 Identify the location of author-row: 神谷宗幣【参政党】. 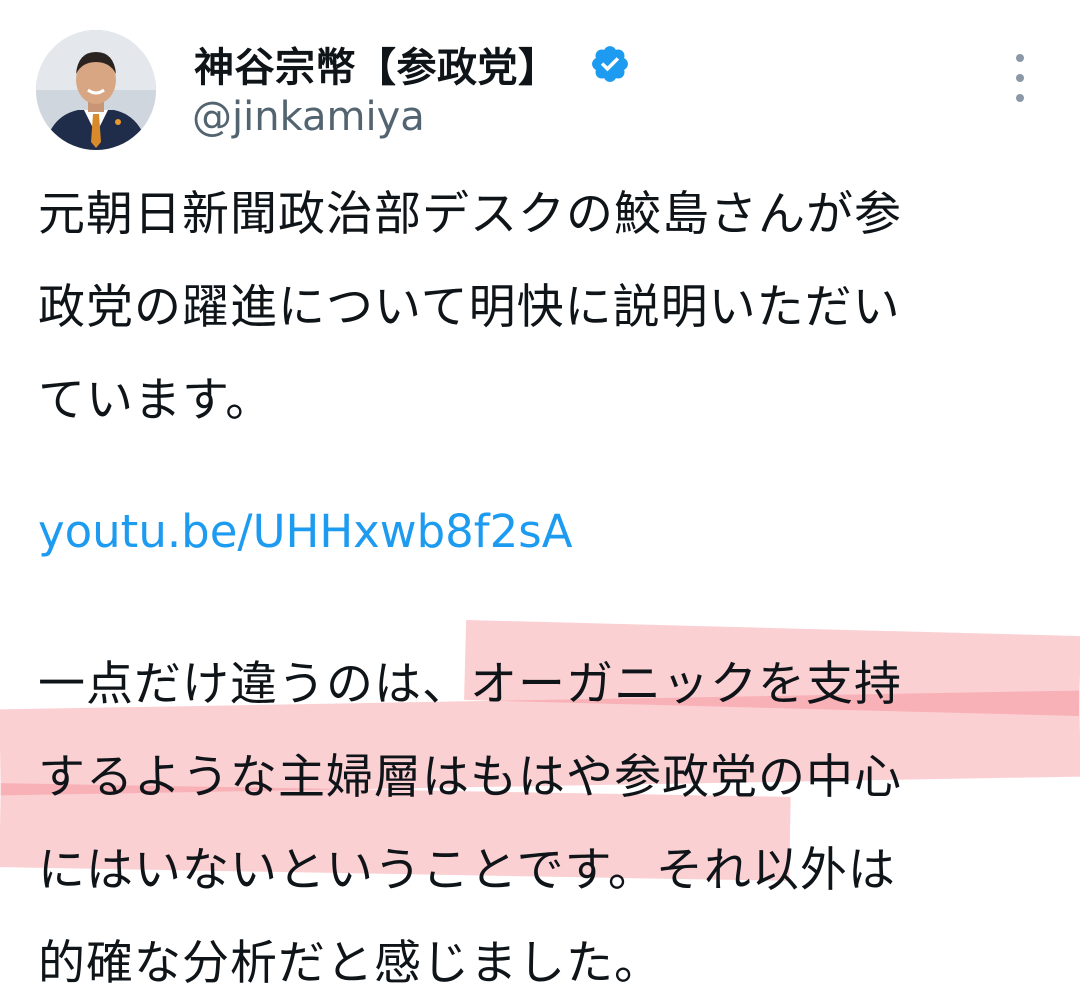
(412, 64).